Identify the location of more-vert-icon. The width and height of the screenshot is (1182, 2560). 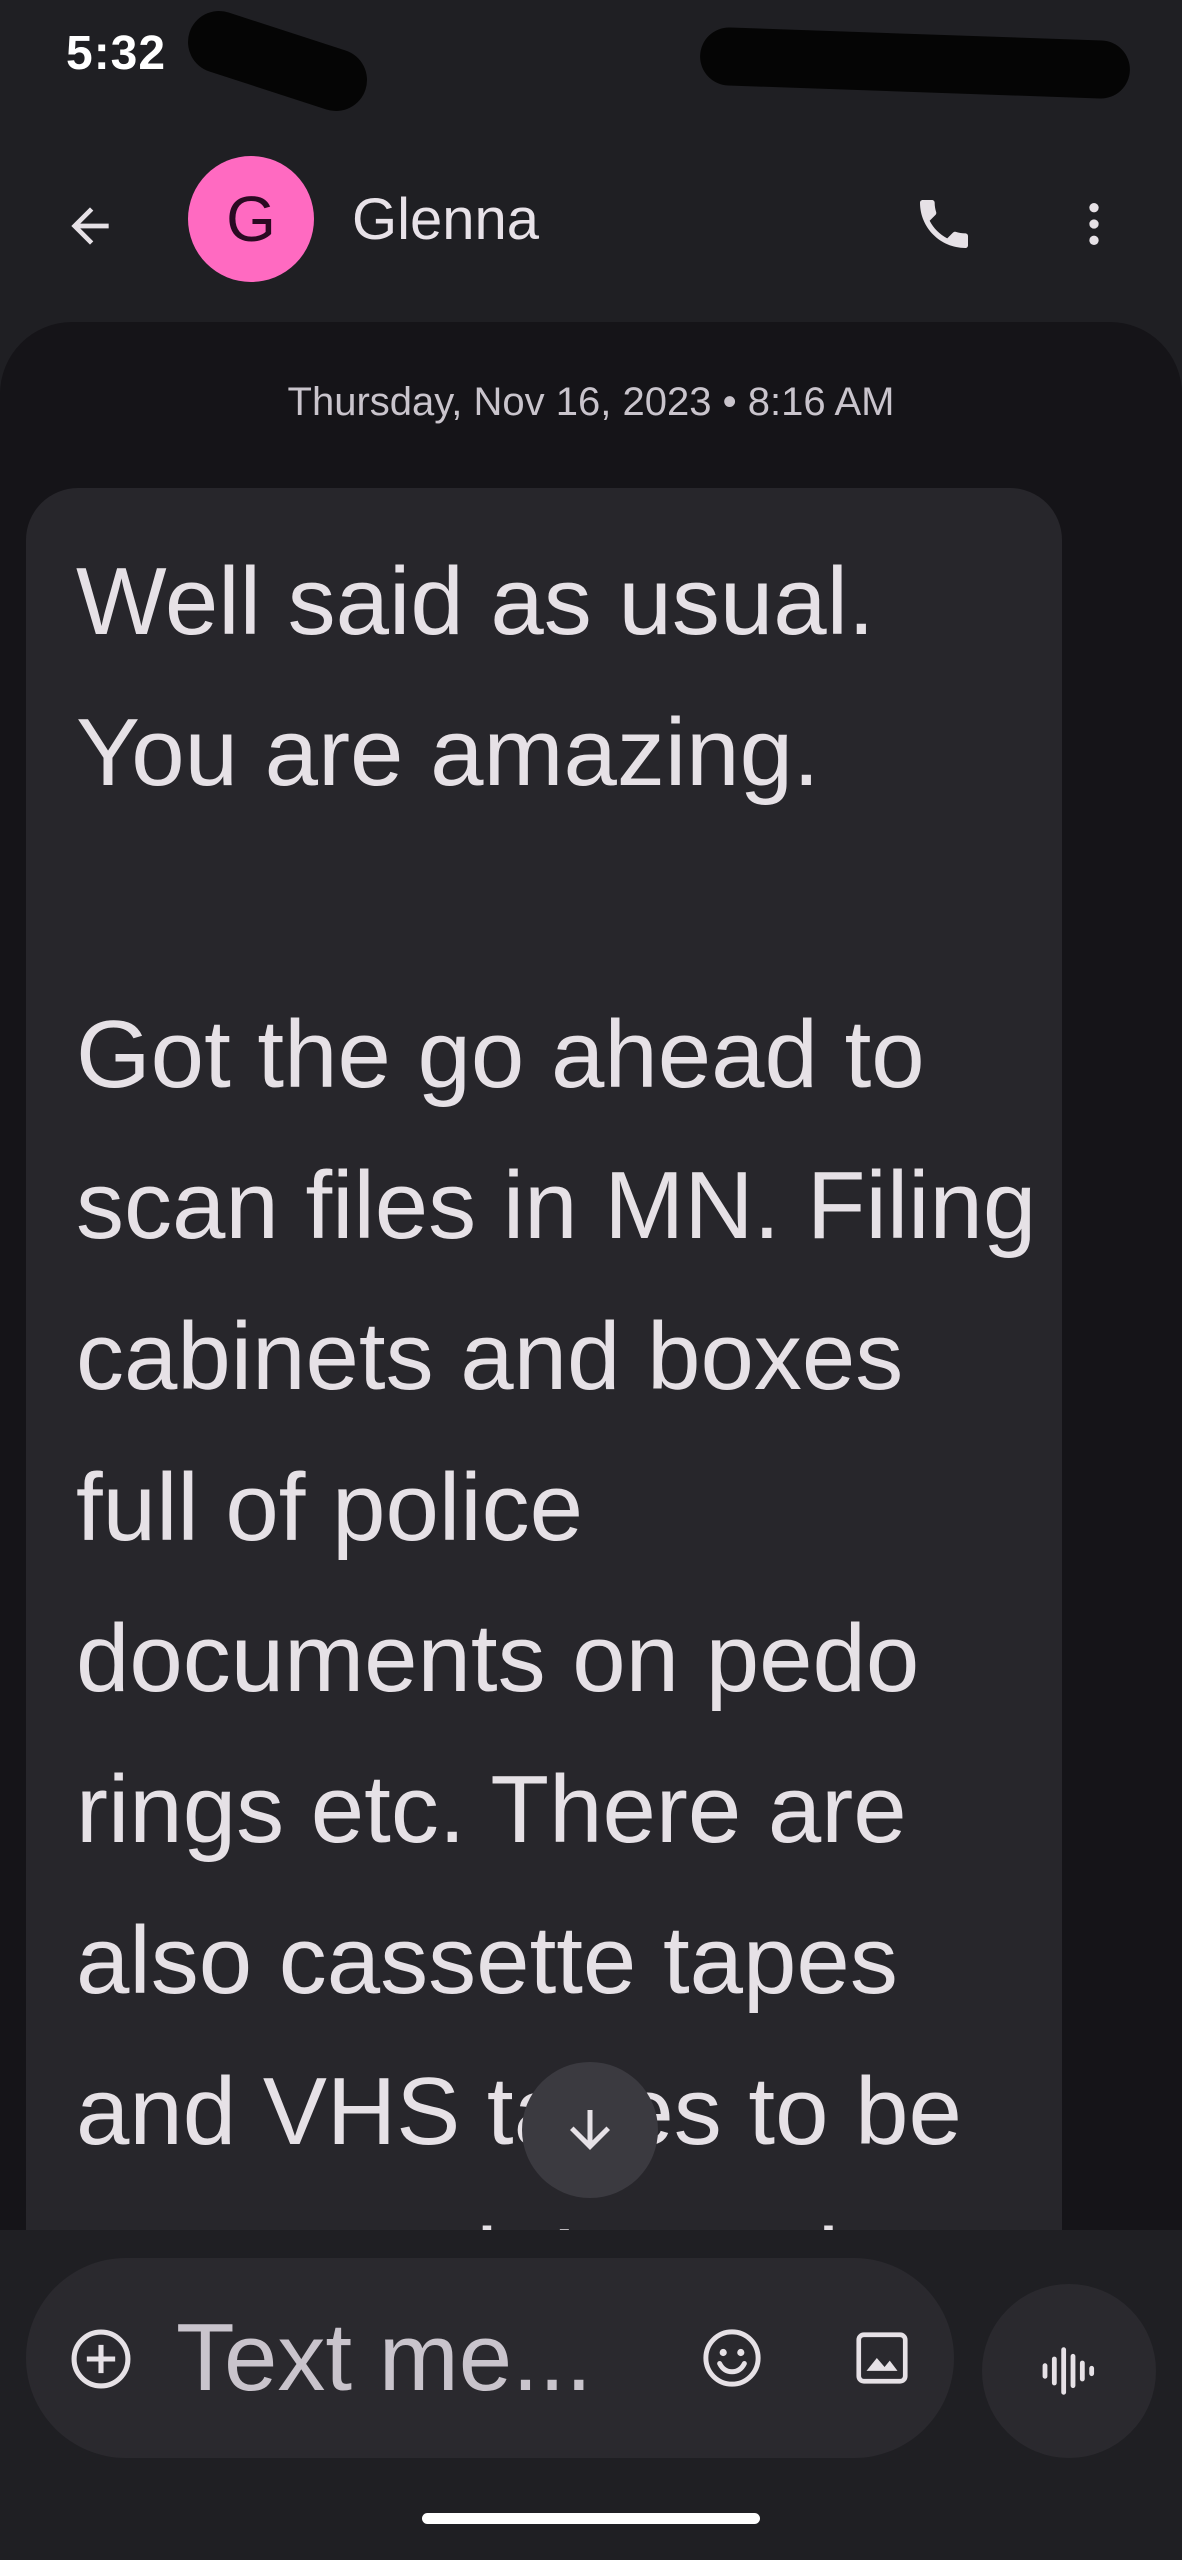
(1094, 224).